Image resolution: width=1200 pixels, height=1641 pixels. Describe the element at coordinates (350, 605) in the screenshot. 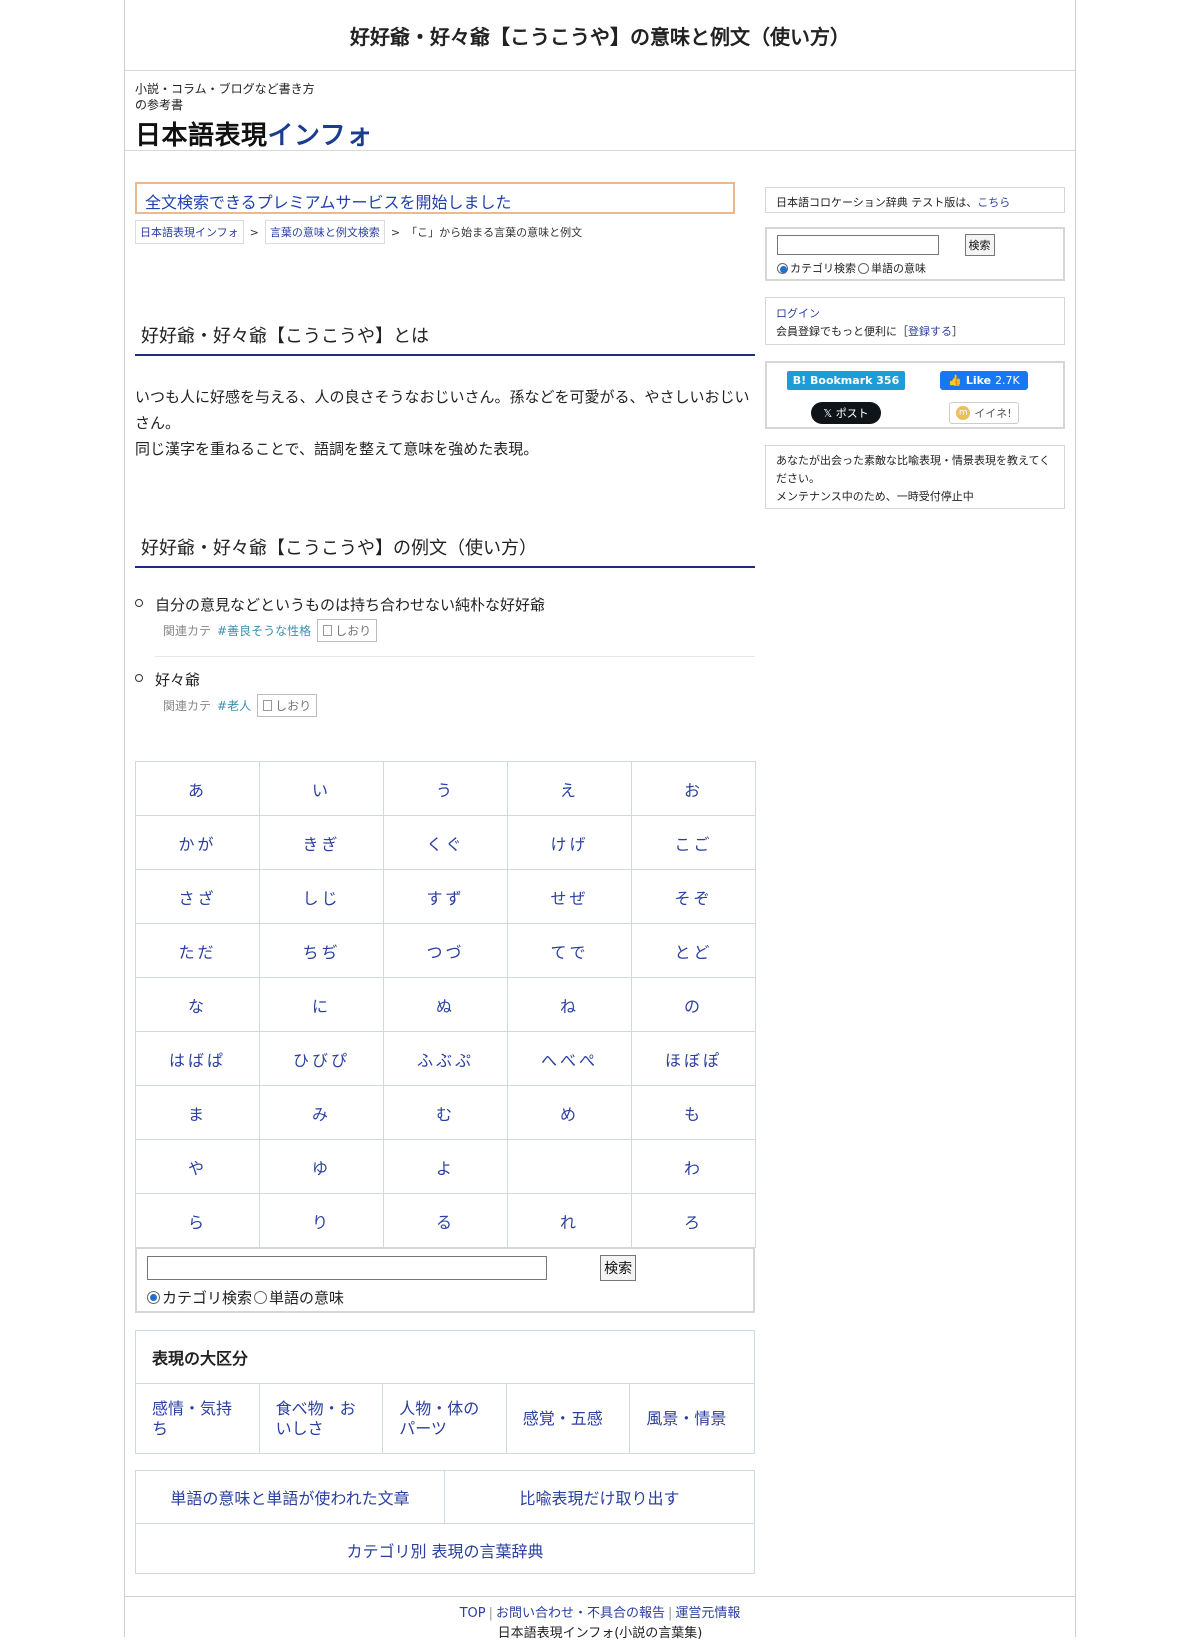

I see `example-sentence: 自分の意見などというものは持ち合わせない純朴な好好爺` at that location.